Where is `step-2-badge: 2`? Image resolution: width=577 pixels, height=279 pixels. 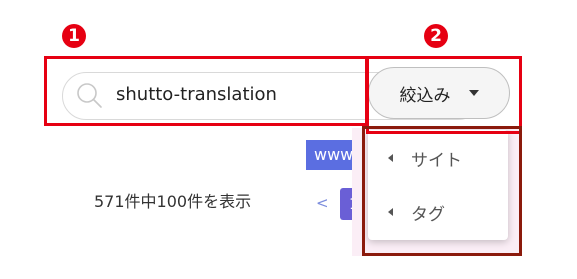 step-2-badge: 2 is located at coordinates (436, 36).